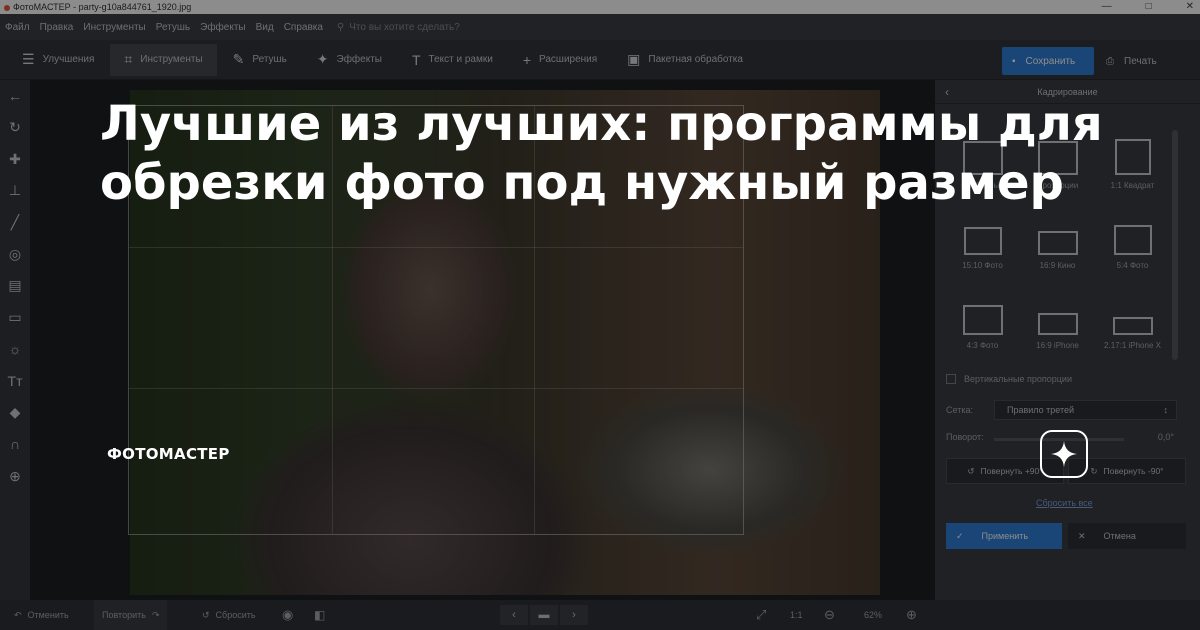 The image size is (1200, 630). I want to click on brand-name: ФОТОМАСТЕР, so click(168, 454).